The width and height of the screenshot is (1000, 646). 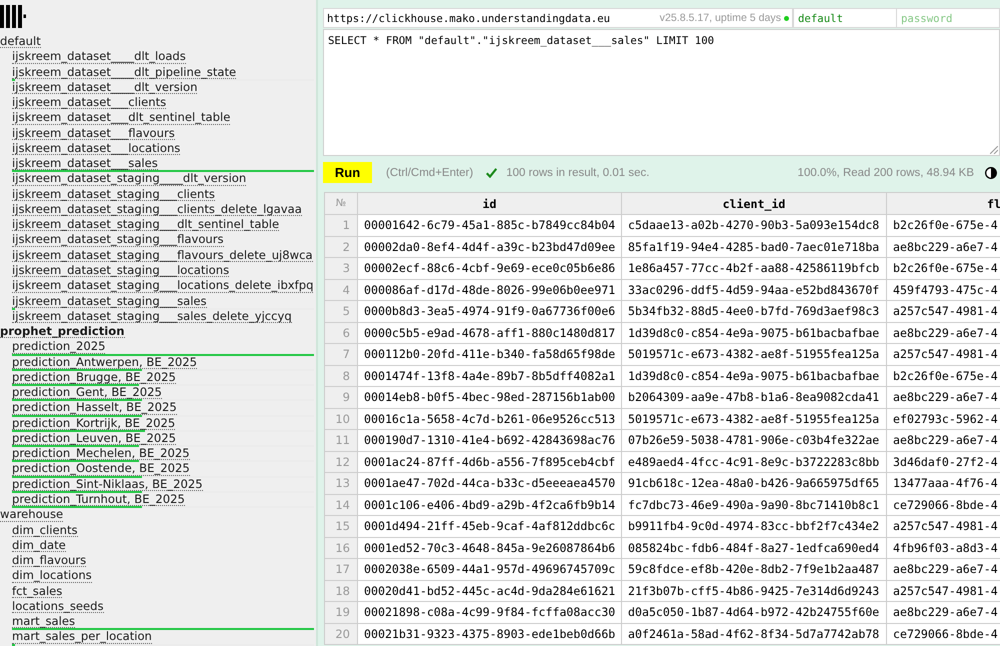 I want to click on table-cell: 91cb618c-12ea-48a0-b426-9a665975df65, so click(x=754, y=483).